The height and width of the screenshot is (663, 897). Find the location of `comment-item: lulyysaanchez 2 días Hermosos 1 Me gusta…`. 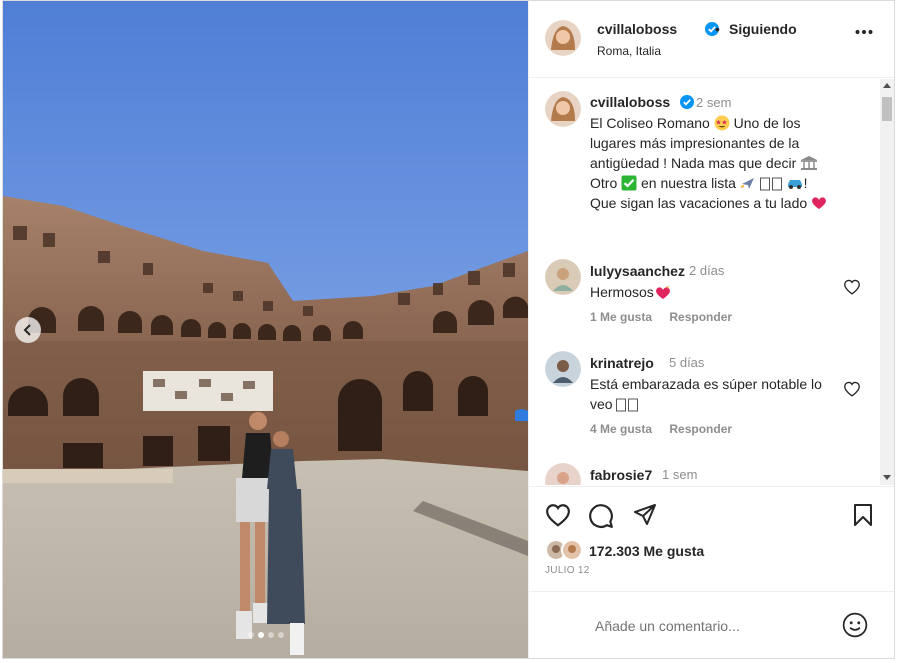

comment-item: lulyysaanchez 2 días Hermosos 1 Me gusta… is located at coordinates (711, 304).